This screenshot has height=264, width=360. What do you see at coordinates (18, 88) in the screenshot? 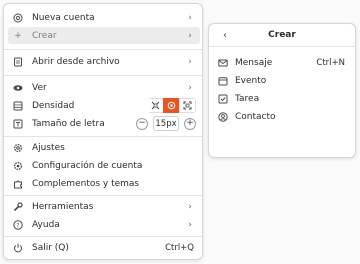
I see `eye-icon` at bounding box center [18, 88].